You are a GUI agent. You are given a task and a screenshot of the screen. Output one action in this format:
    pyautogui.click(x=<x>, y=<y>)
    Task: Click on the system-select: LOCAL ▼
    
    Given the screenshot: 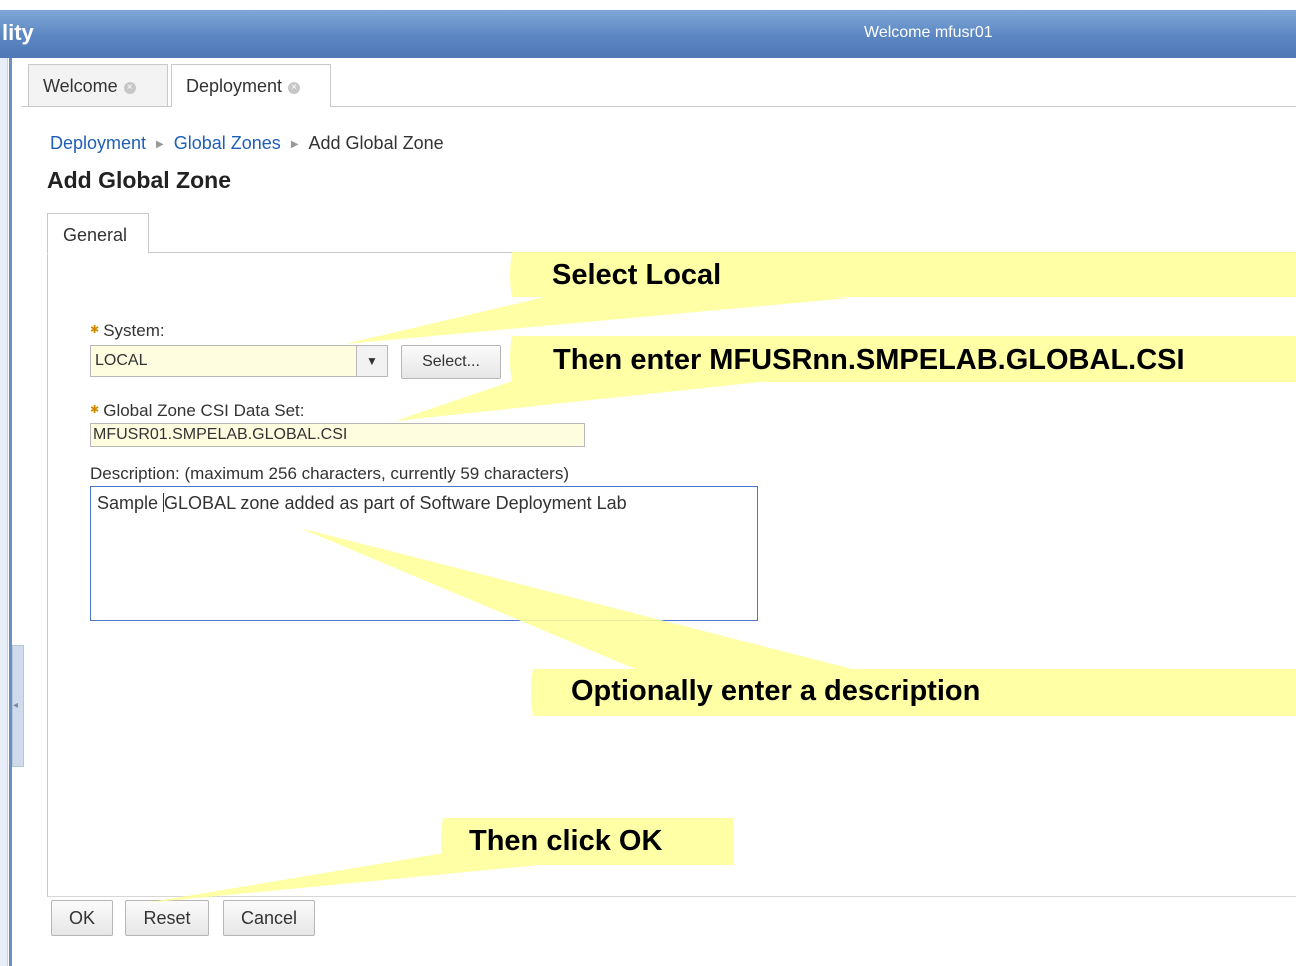 What is the action you would take?
    pyautogui.click(x=239, y=361)
    